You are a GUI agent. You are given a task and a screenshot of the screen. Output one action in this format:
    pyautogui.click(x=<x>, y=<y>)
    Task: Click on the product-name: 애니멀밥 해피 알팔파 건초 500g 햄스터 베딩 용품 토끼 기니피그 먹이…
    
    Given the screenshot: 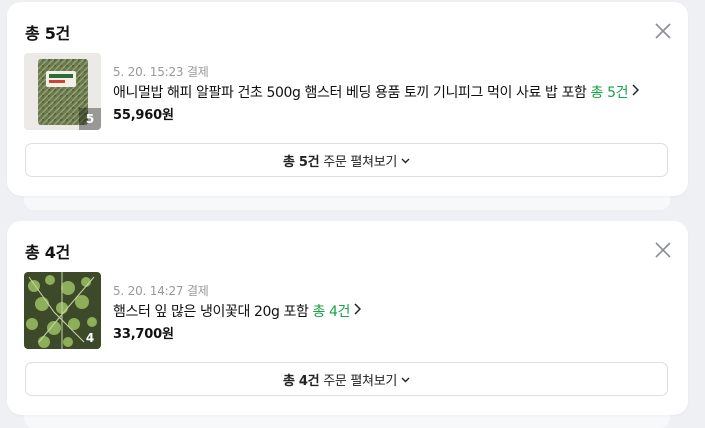 What is the action you would take?
    pyautogui.click(x=350, y=93)
    